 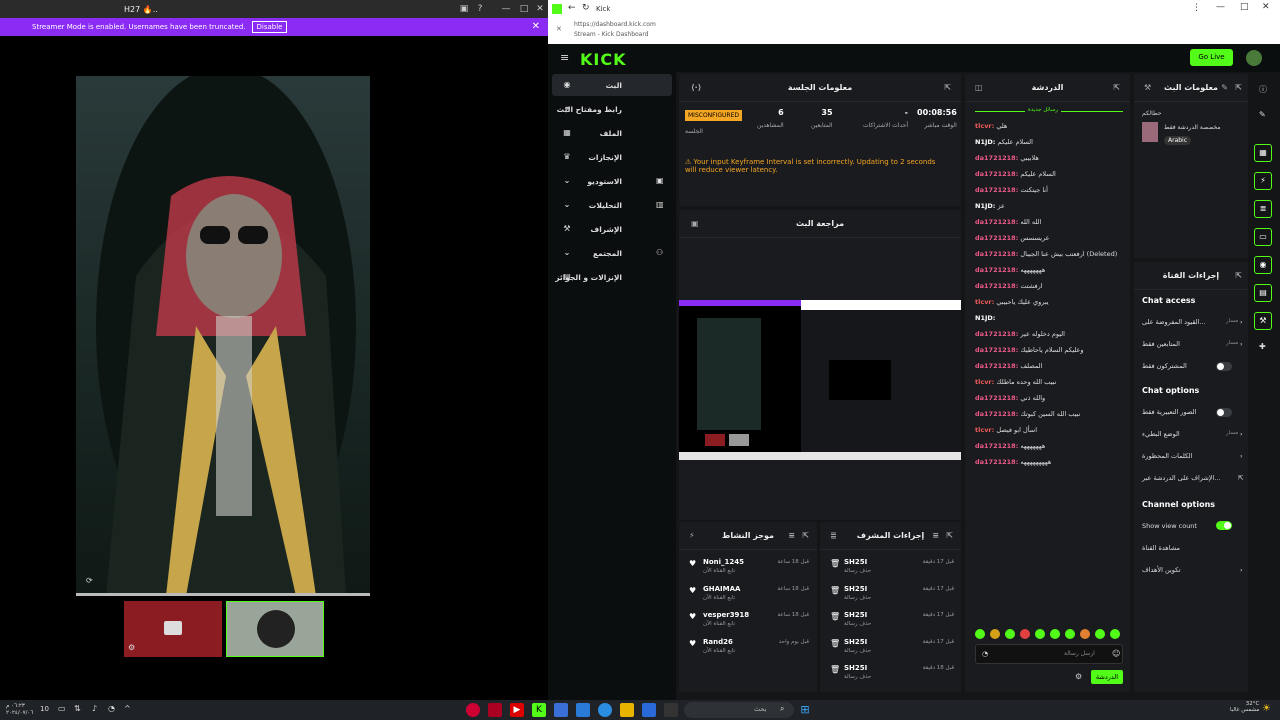 I want to click on emoji-icon: ☺, so click(x=1116, y=653).